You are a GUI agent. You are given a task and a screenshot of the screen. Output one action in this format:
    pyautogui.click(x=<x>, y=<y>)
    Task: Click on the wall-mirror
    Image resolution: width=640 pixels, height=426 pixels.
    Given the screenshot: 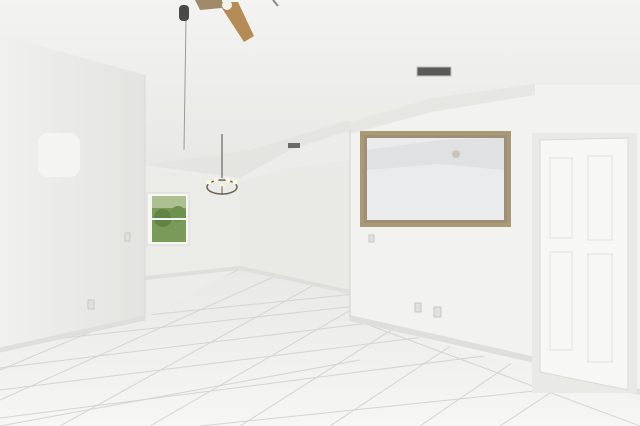 What is the action you would take?
    pyautogui.click(x=435, y=179)
    